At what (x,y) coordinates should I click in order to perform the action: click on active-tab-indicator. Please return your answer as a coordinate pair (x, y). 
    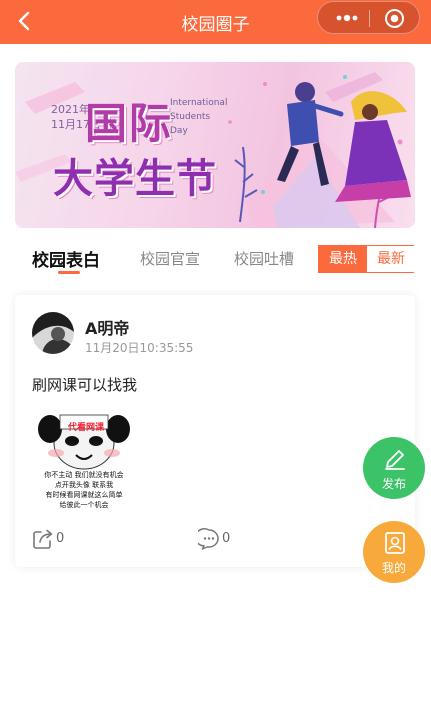
    Looking at the image, I should click on (69, 272).